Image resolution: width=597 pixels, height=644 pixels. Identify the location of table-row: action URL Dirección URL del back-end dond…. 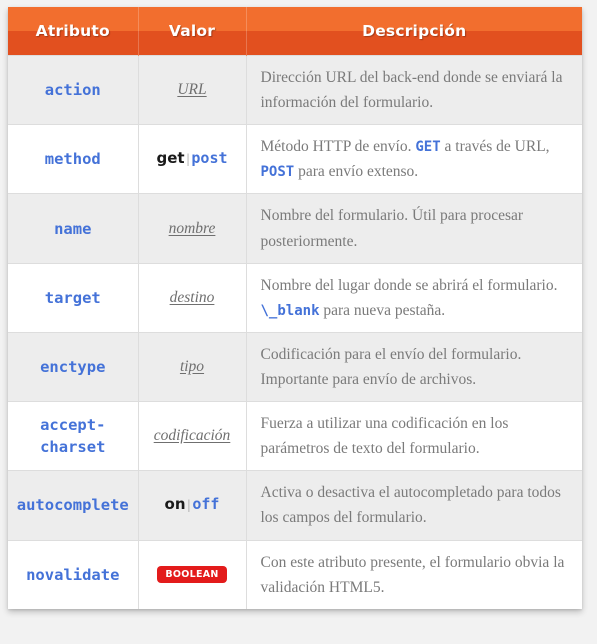
(295, 90).